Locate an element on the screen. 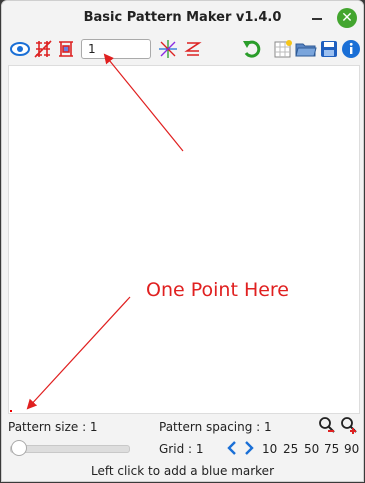  close-button: ✕ is located at coordinates (347, 18).